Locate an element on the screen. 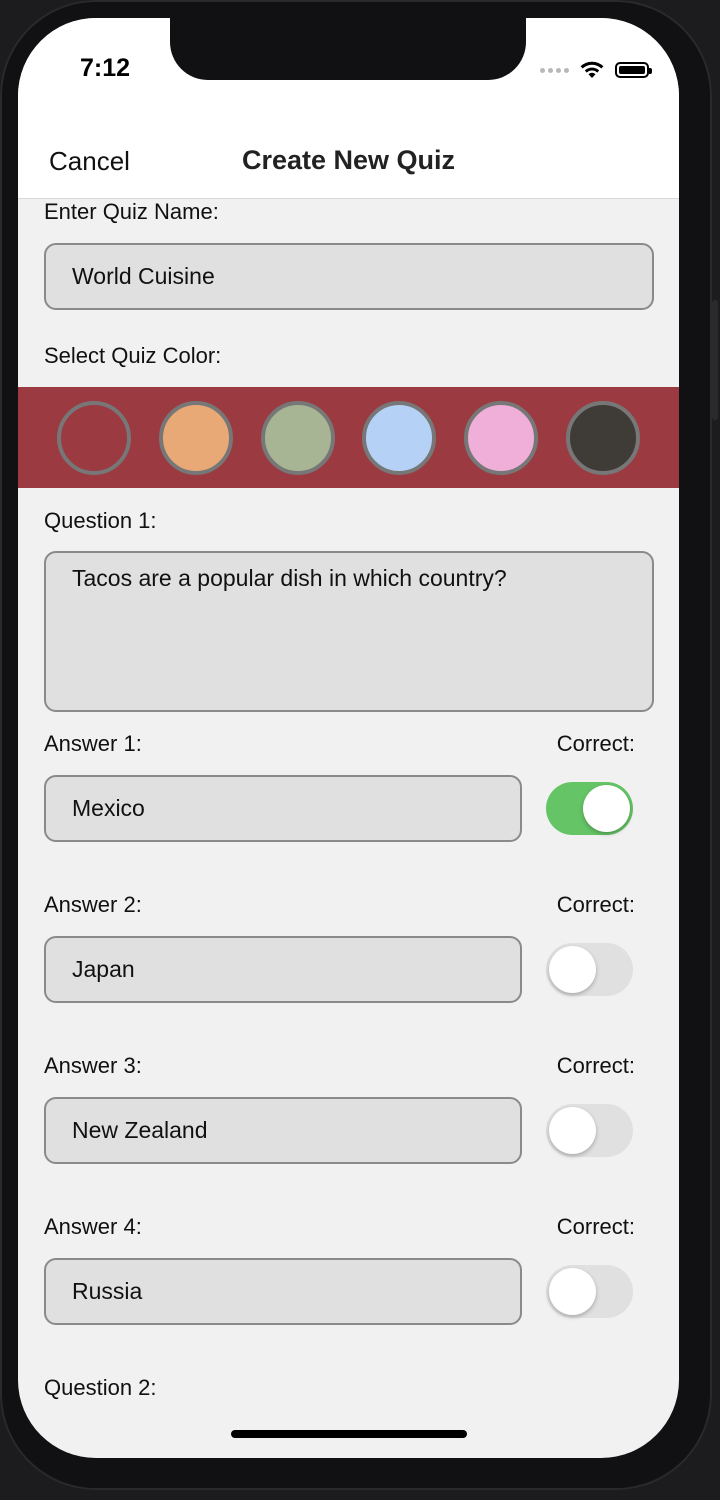  answer-4-correct-label: Correct: is located at coordinates (595, 1226).